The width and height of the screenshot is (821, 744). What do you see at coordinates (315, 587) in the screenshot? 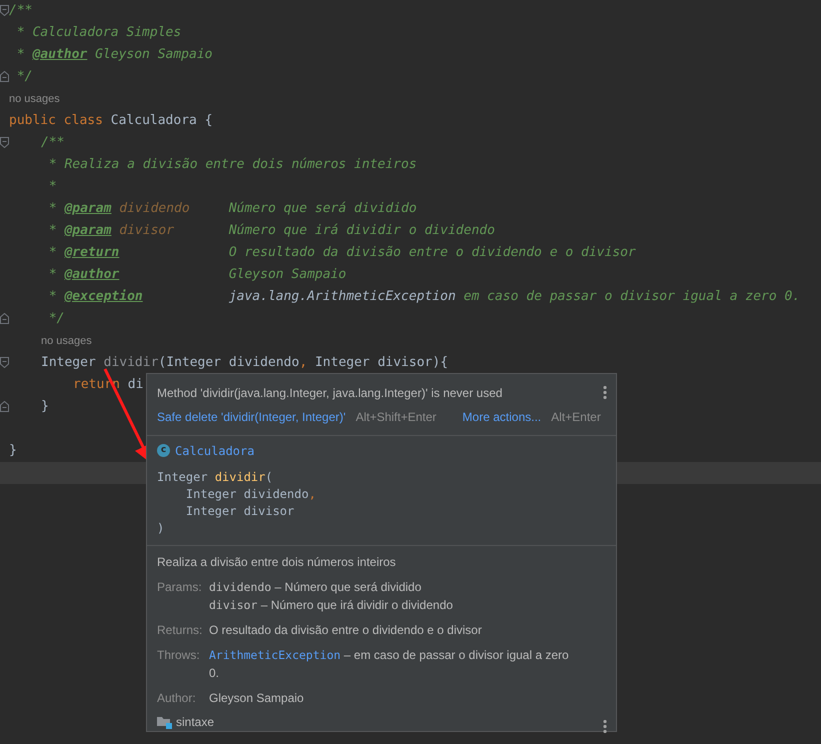
I see `section-value: dividendo – Número que será dividido` at bounding box center [315, 587].